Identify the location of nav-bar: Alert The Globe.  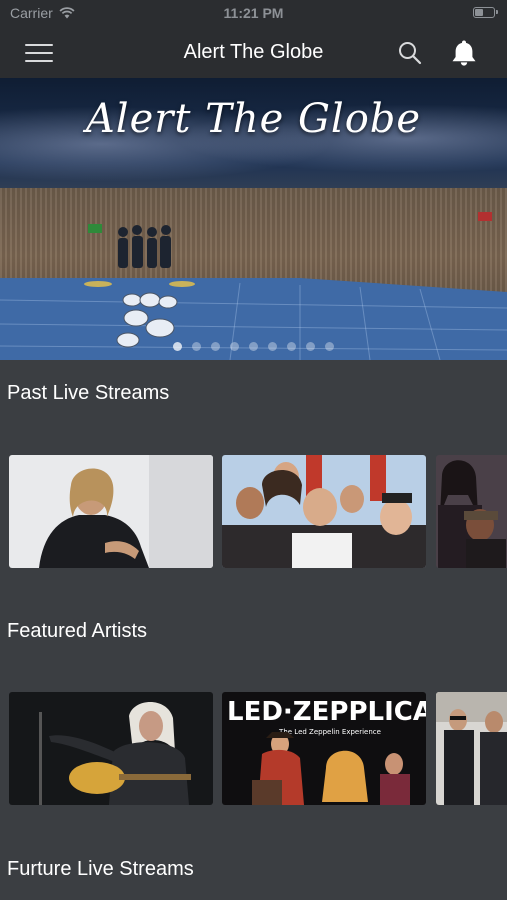
(253, 53).